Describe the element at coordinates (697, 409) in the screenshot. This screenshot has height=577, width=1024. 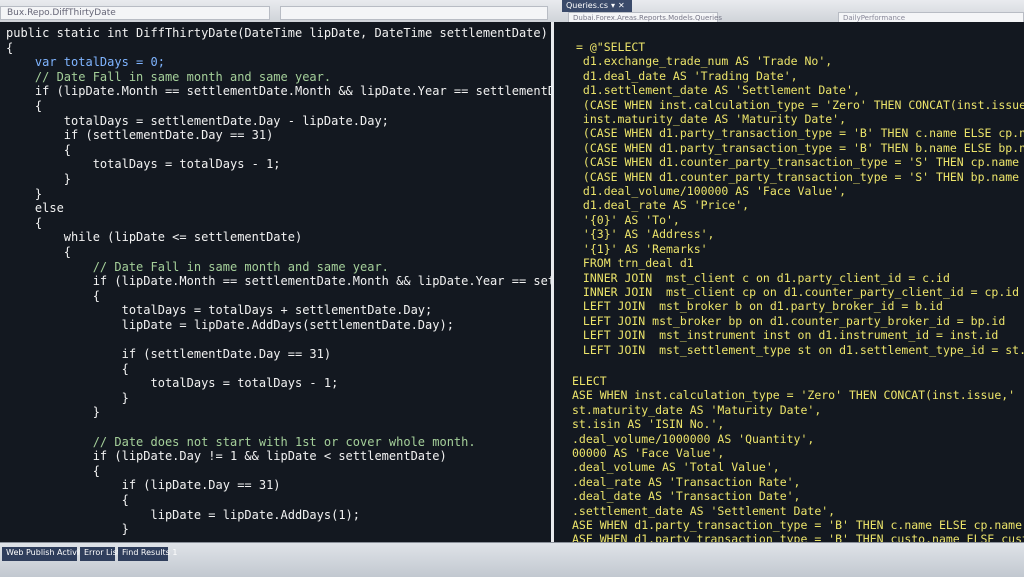
I see `code-line: st.maturity_date AS 'Maturity Date',` at that location.